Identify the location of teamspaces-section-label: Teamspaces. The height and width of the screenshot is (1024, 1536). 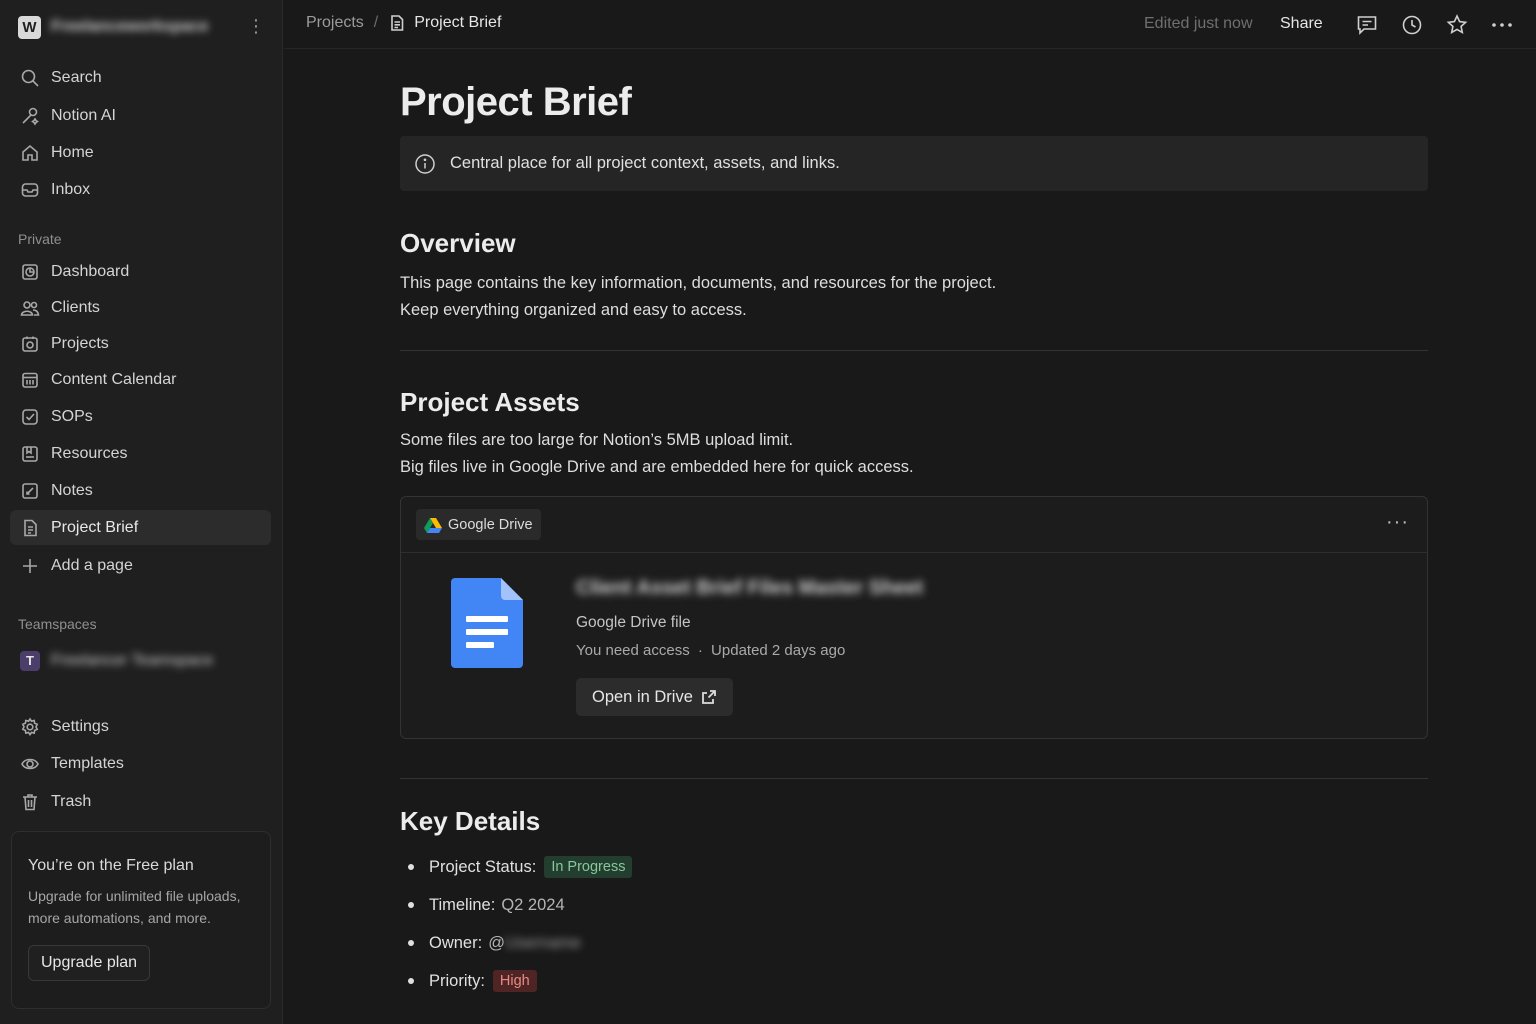
(57, 624).